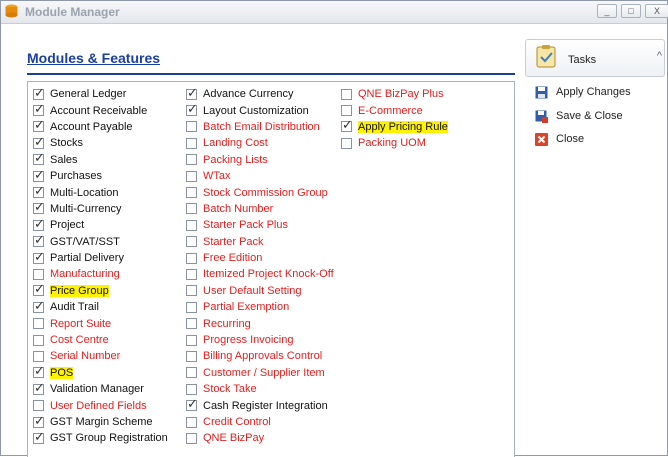  What do you see at coordinates (260, 307) in the screenshot?
I see `module-item: Partial Exemption` at bounding box center [260, 307].